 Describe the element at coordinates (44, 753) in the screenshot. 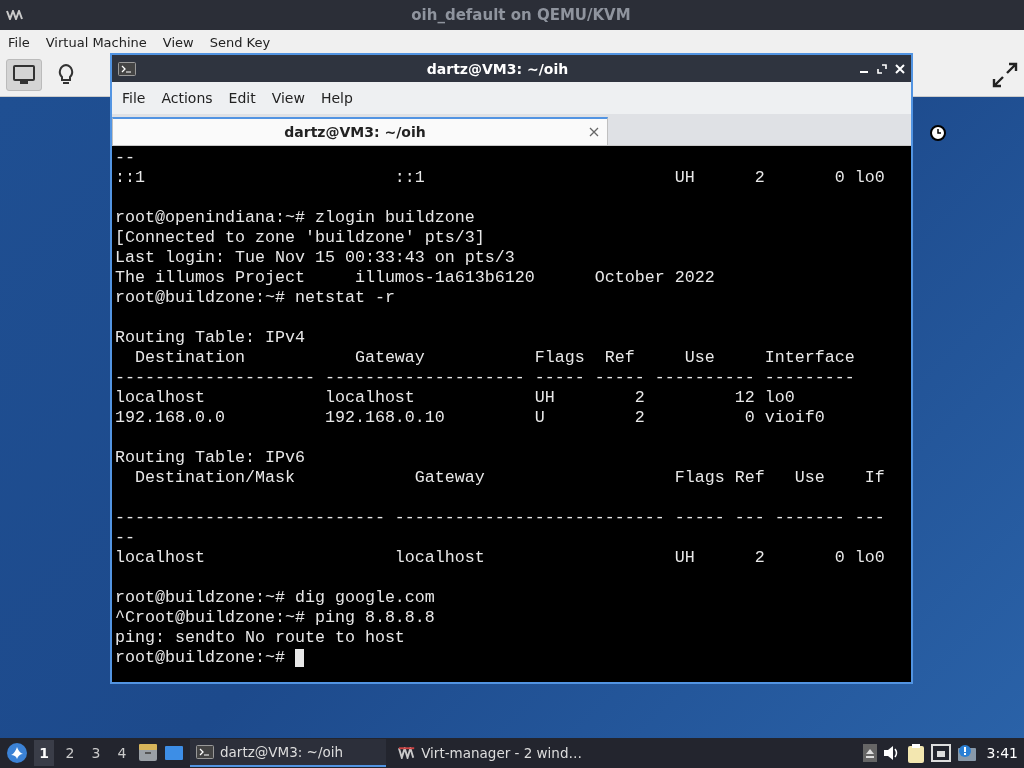

I see `workspace-button: 1` at that location.